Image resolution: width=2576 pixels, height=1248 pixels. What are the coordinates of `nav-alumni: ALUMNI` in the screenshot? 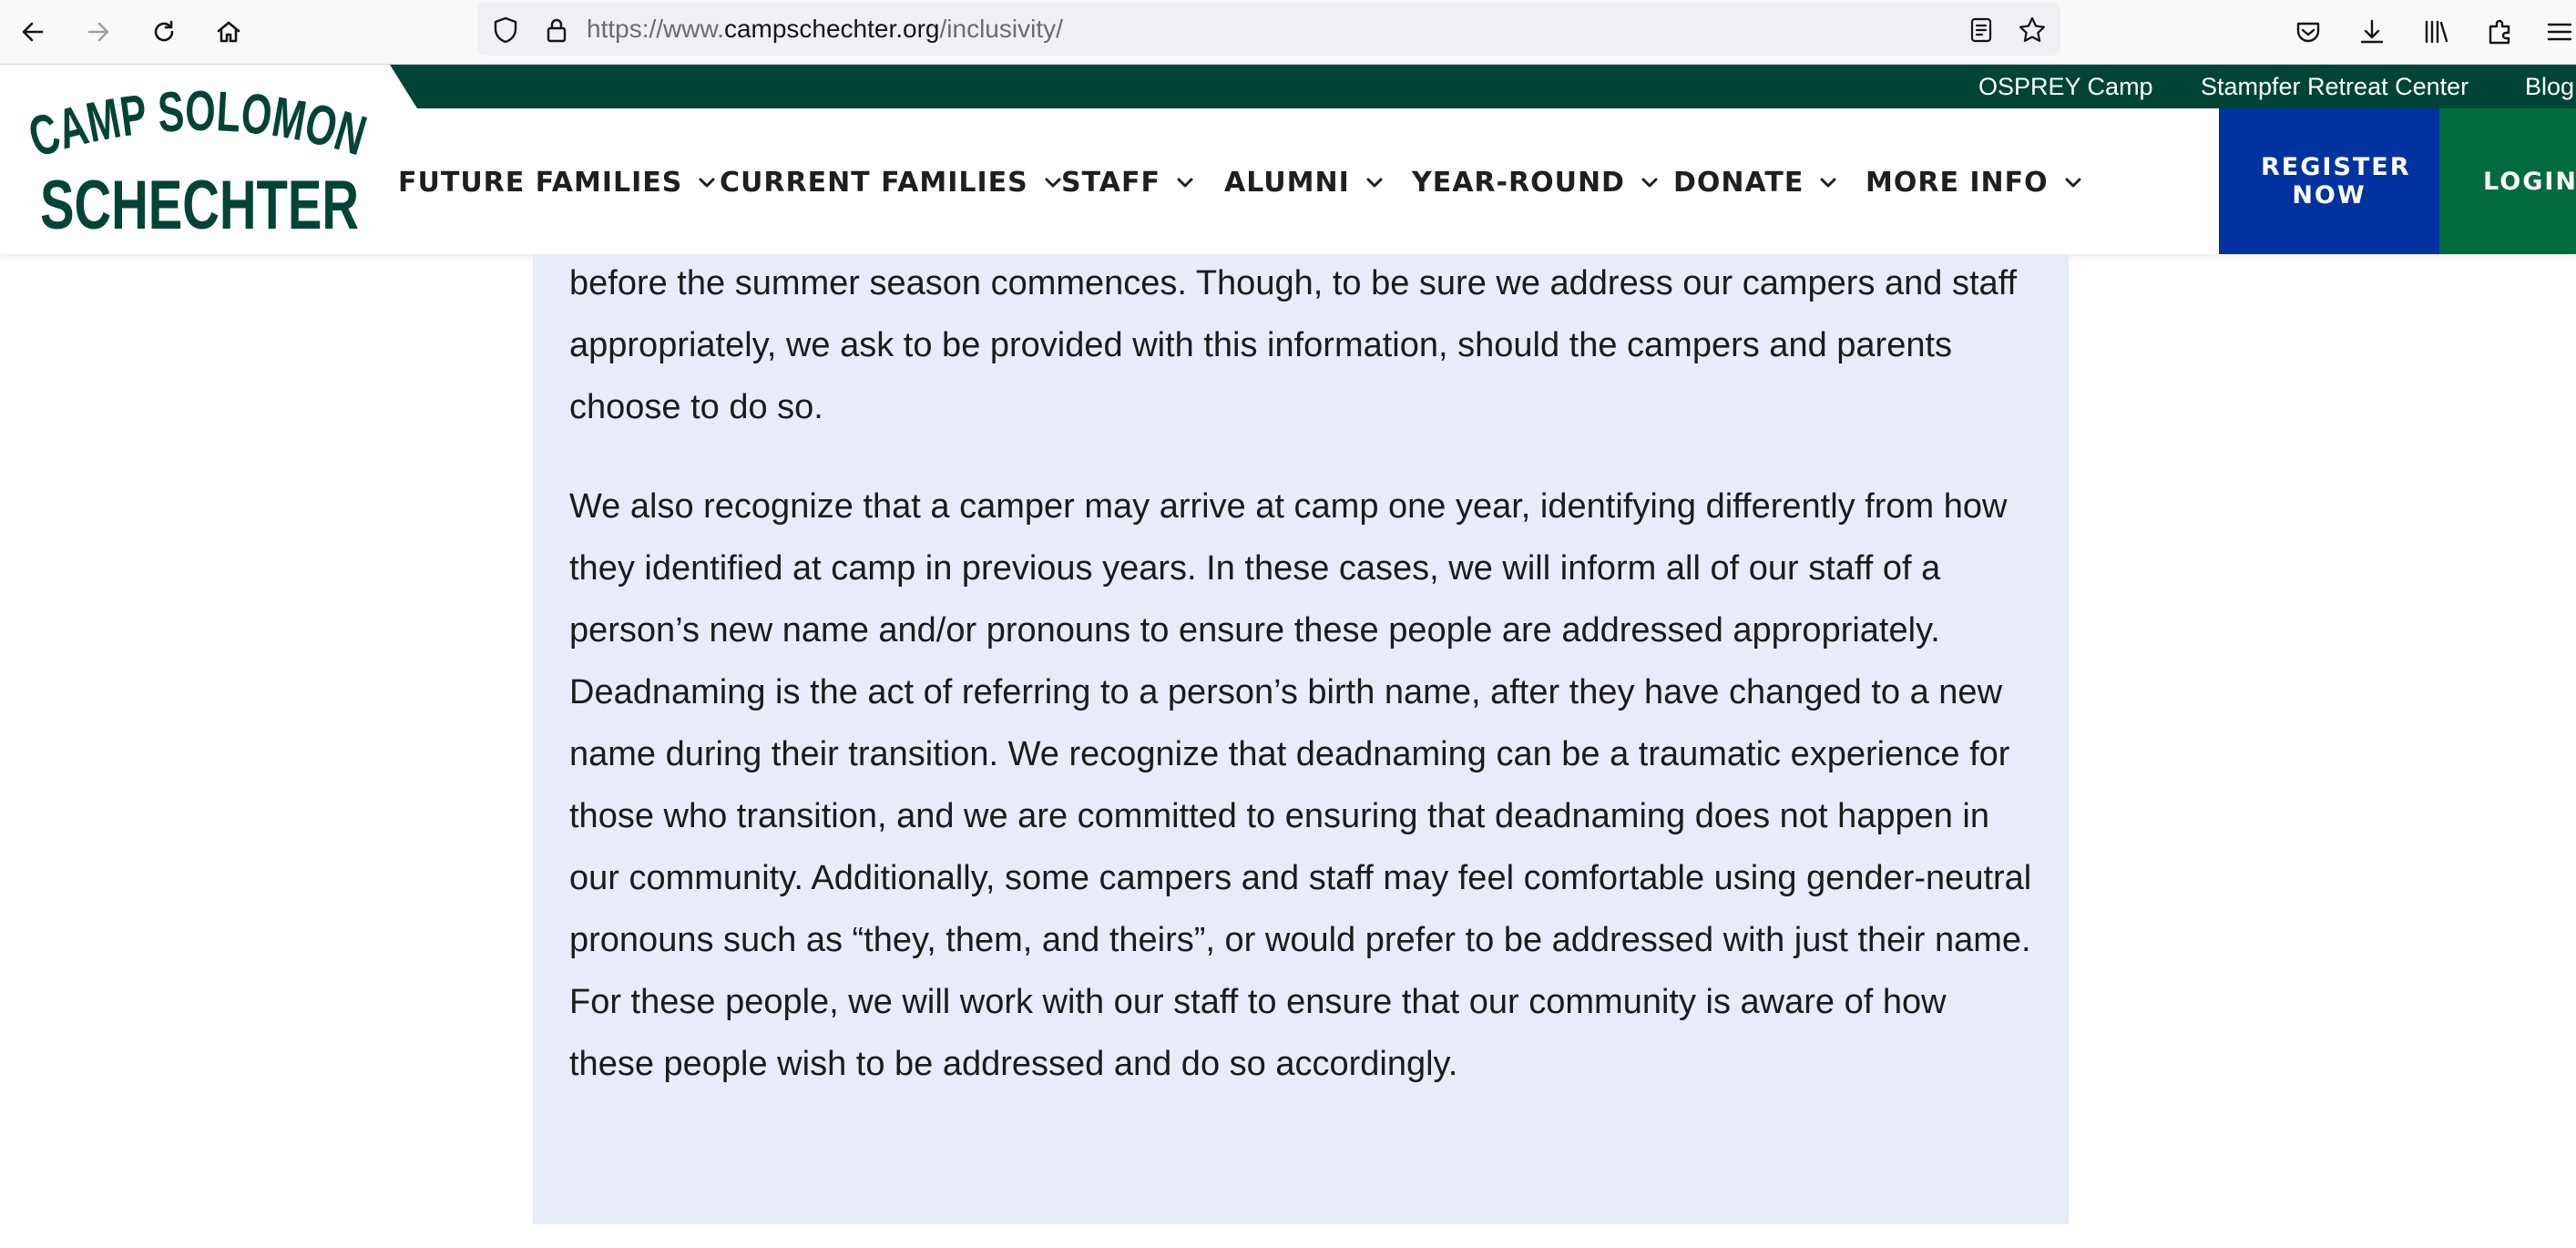 It's located at (1304, 182).